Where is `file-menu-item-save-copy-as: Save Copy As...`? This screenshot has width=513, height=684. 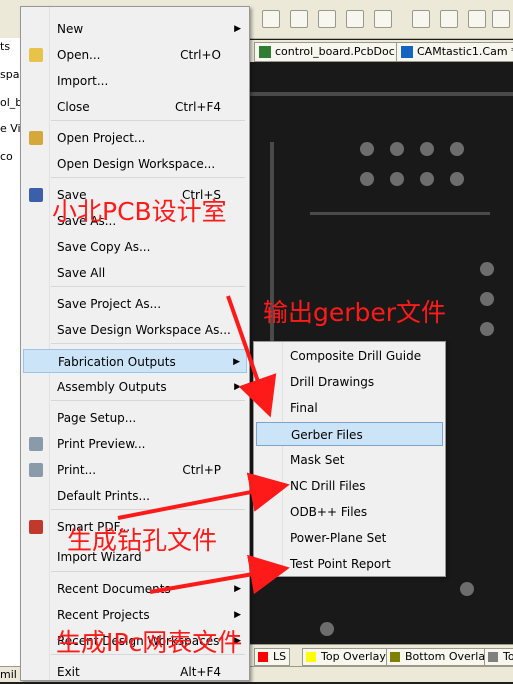
file-menu-item-save-copy-as: Save Copy As... is located at coordinates (135, 247).